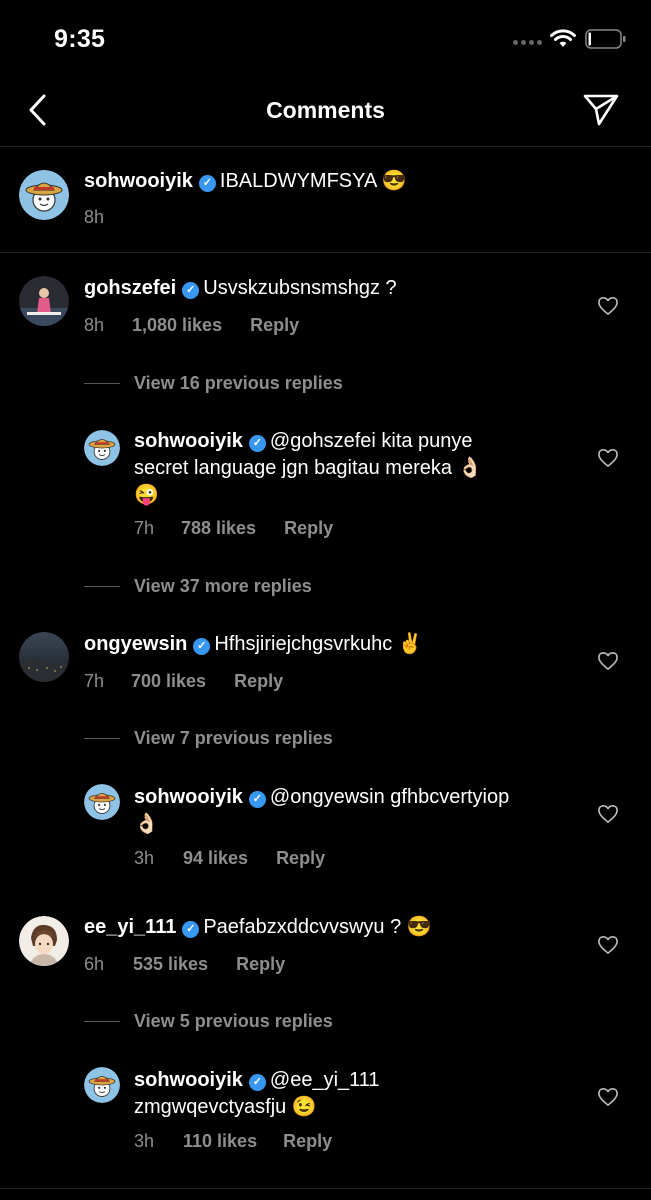  I want to click on like-count: 1,080 likes, so click(177, 325).